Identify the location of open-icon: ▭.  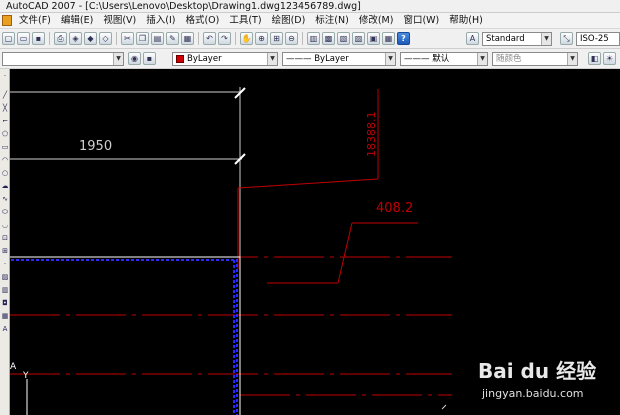
(23, 38).